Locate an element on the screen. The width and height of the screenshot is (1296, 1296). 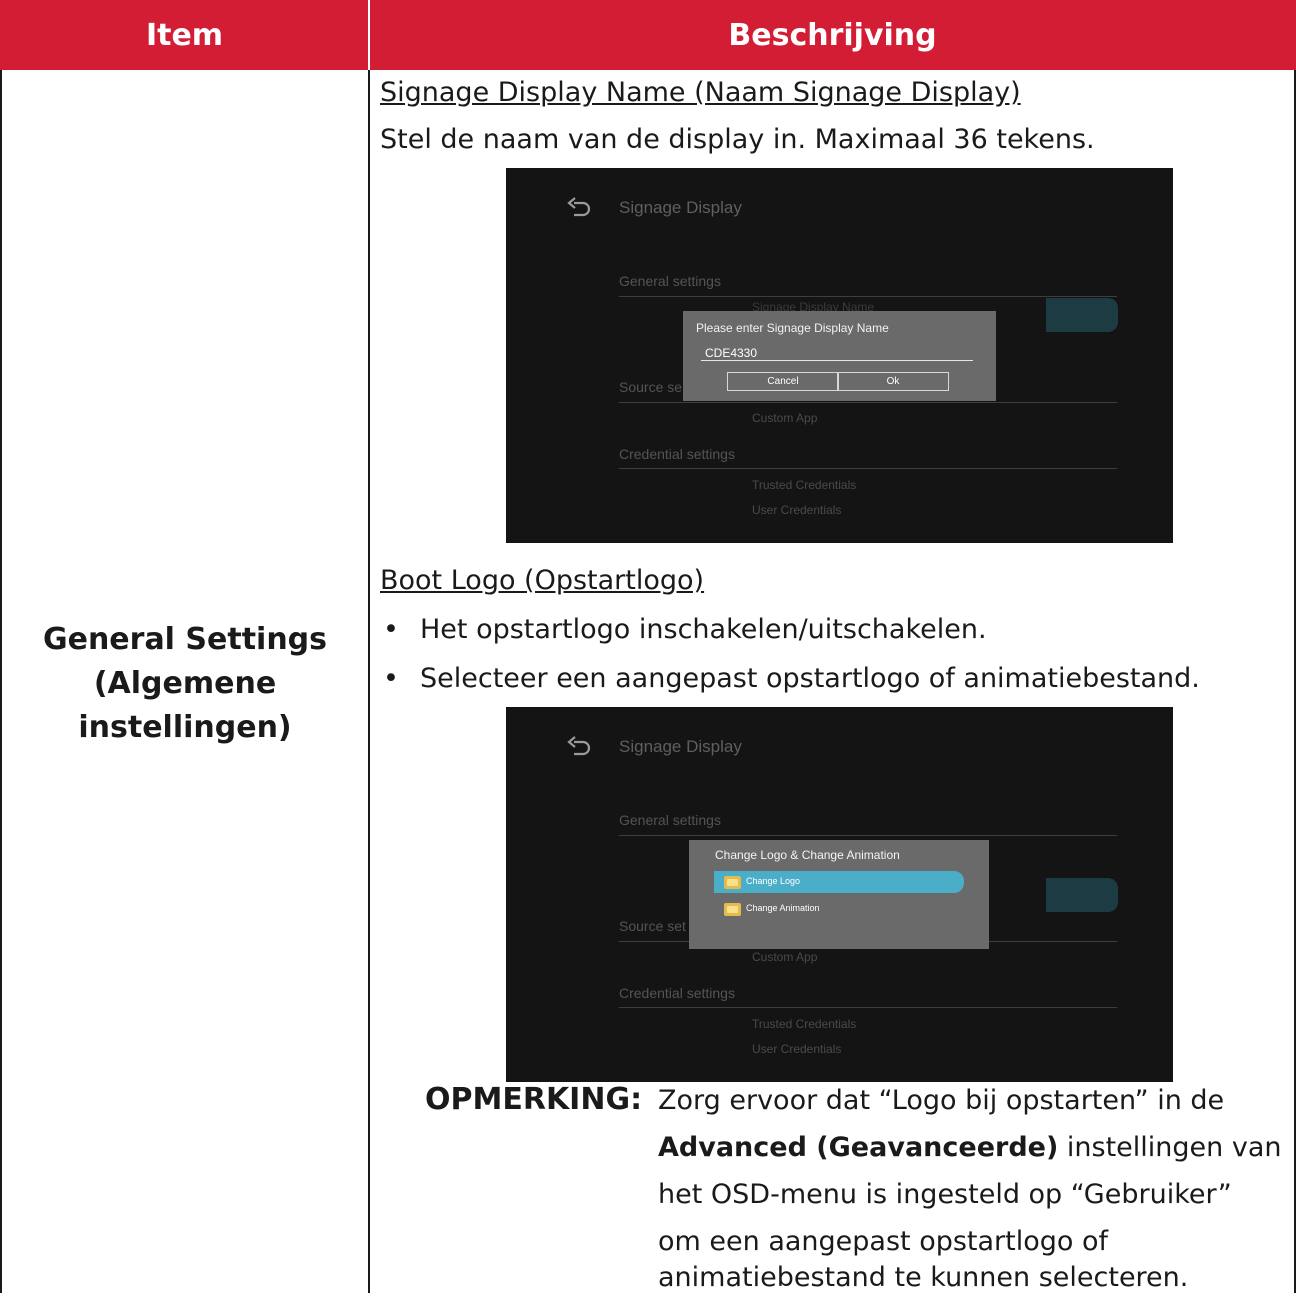
column-header-description: Beschrijving is located at coordinates (832, 35).